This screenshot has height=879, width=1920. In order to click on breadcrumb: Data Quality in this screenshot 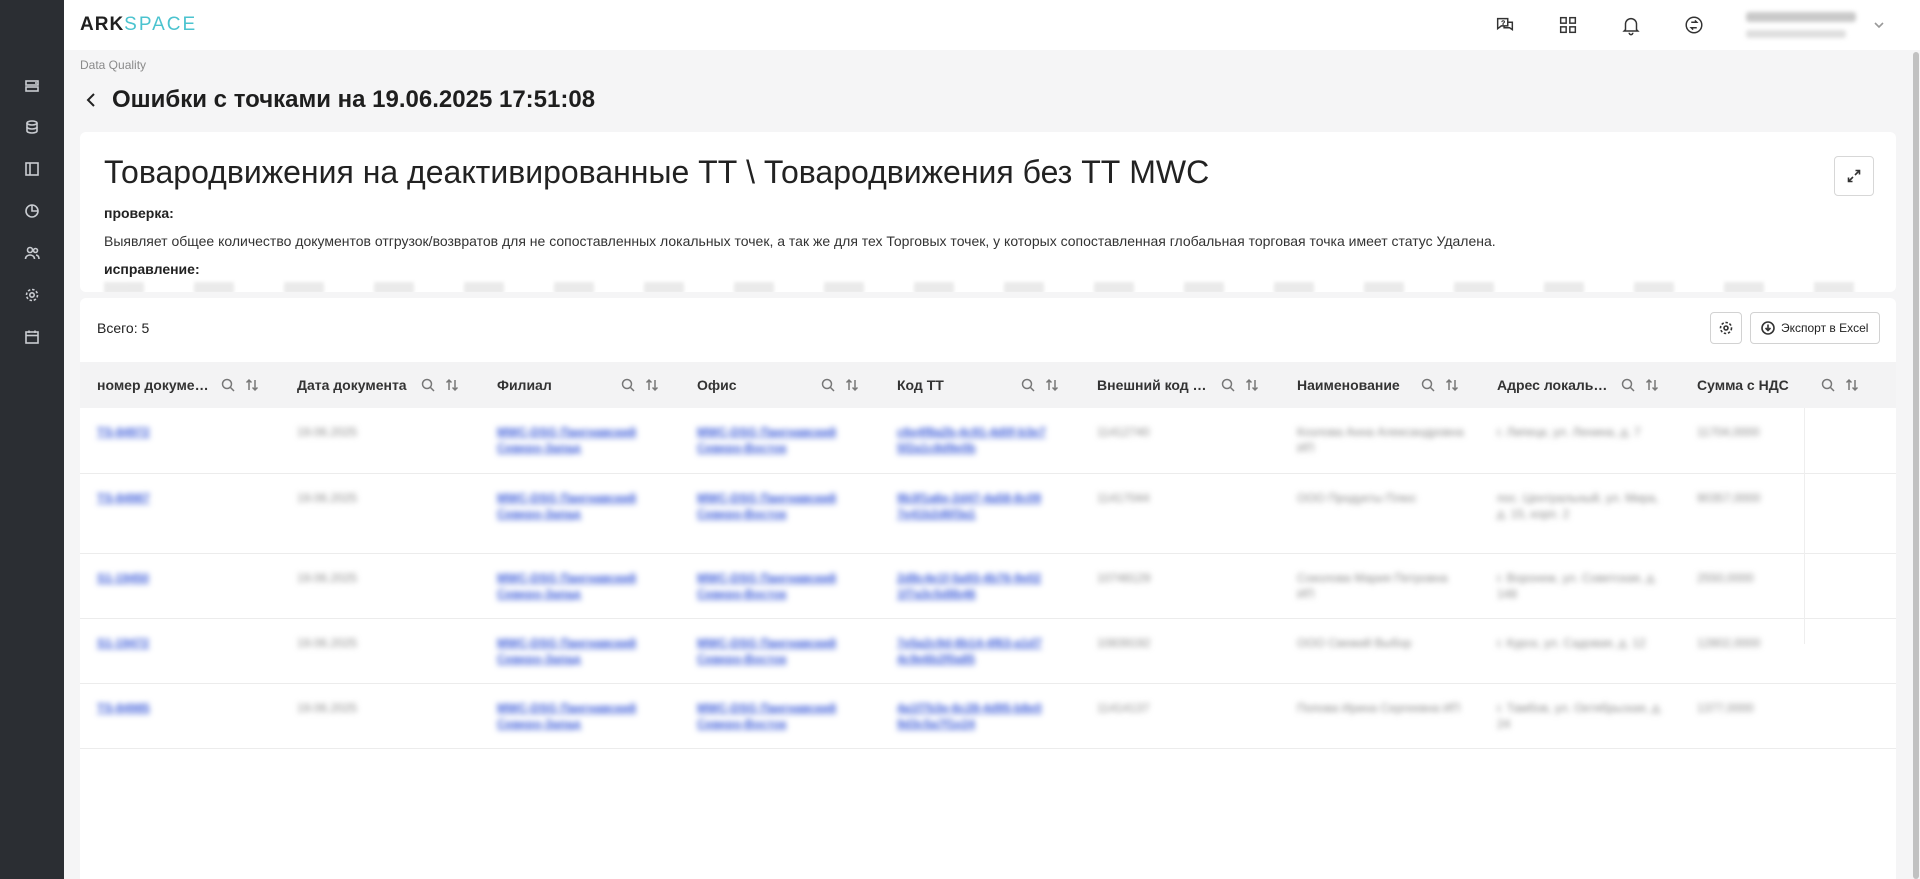, I will do `click(113, 65)`.